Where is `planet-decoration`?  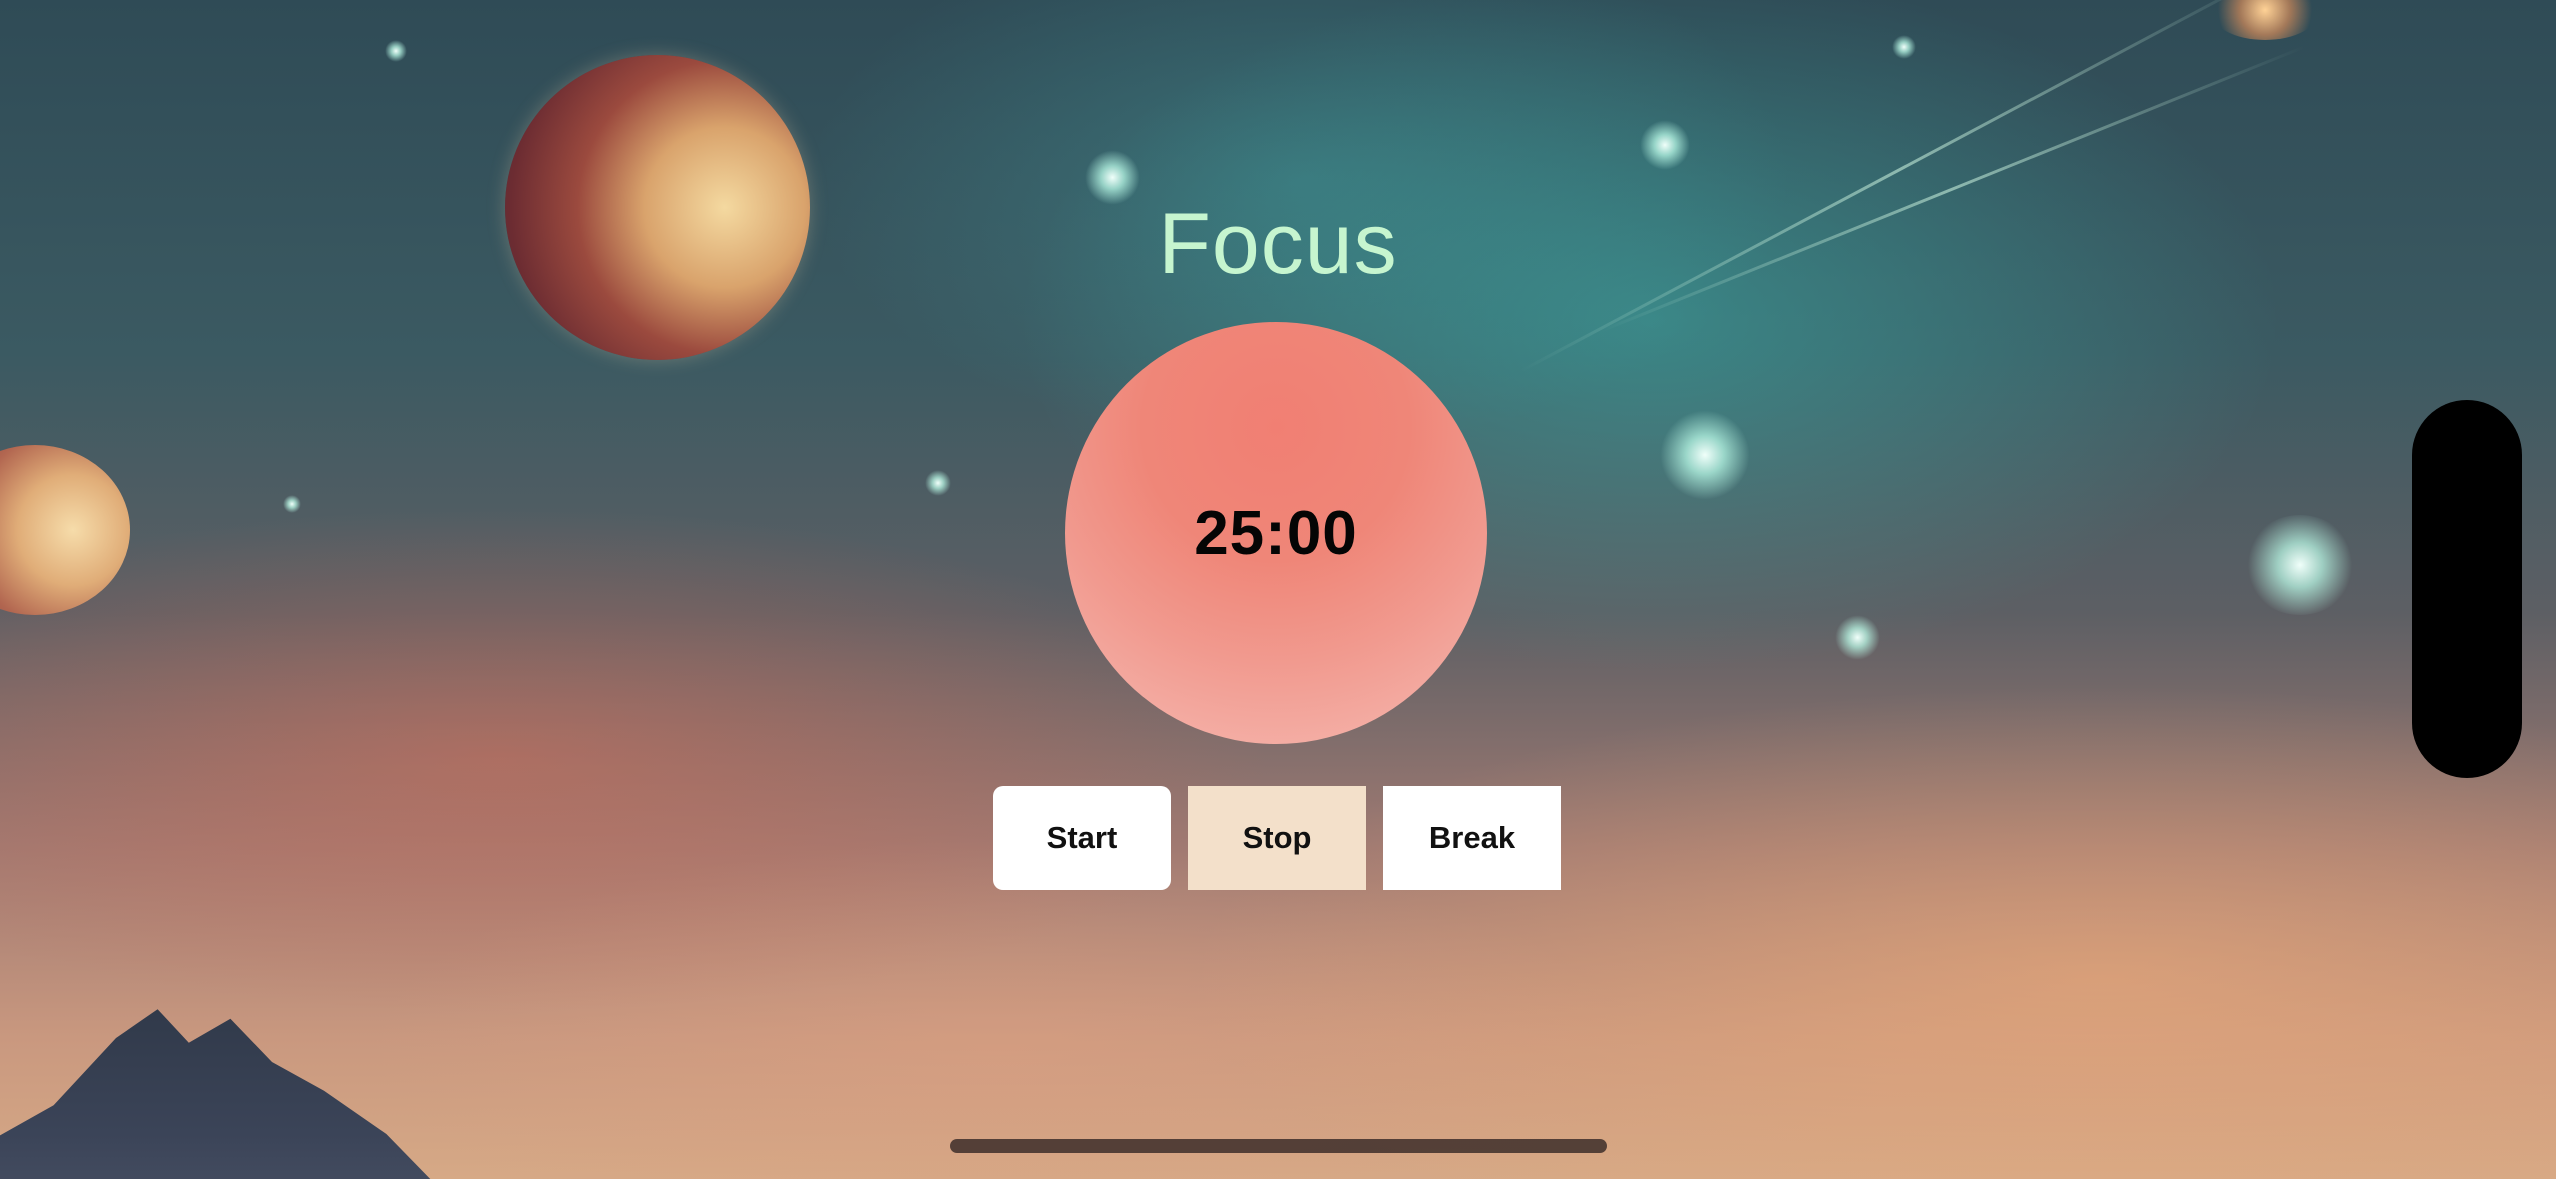 planet-decoration is located at coordinates (65, 530).